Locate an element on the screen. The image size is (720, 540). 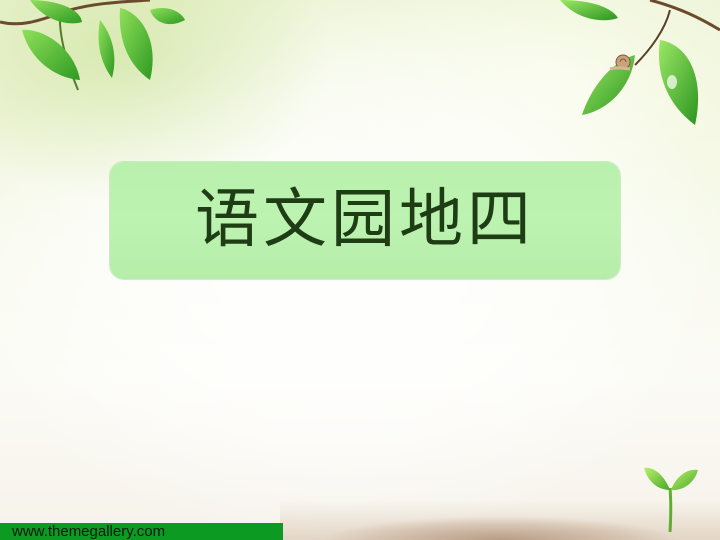
footer-bar: www.themegallery.com is located at coordinates (141, 531).